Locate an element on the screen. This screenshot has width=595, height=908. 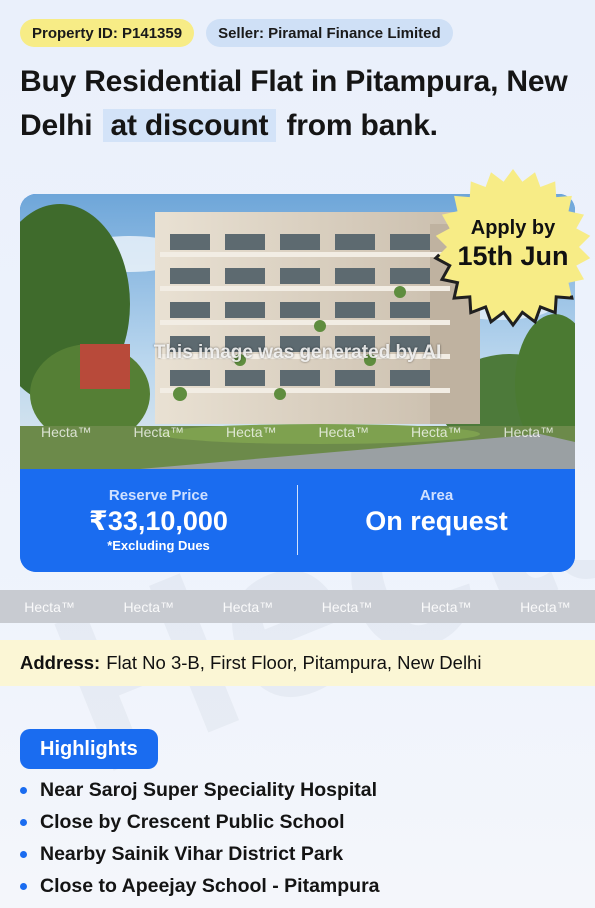
list-item: Close to Apeejay School - Pitampura is located at coordinates (200, 886).